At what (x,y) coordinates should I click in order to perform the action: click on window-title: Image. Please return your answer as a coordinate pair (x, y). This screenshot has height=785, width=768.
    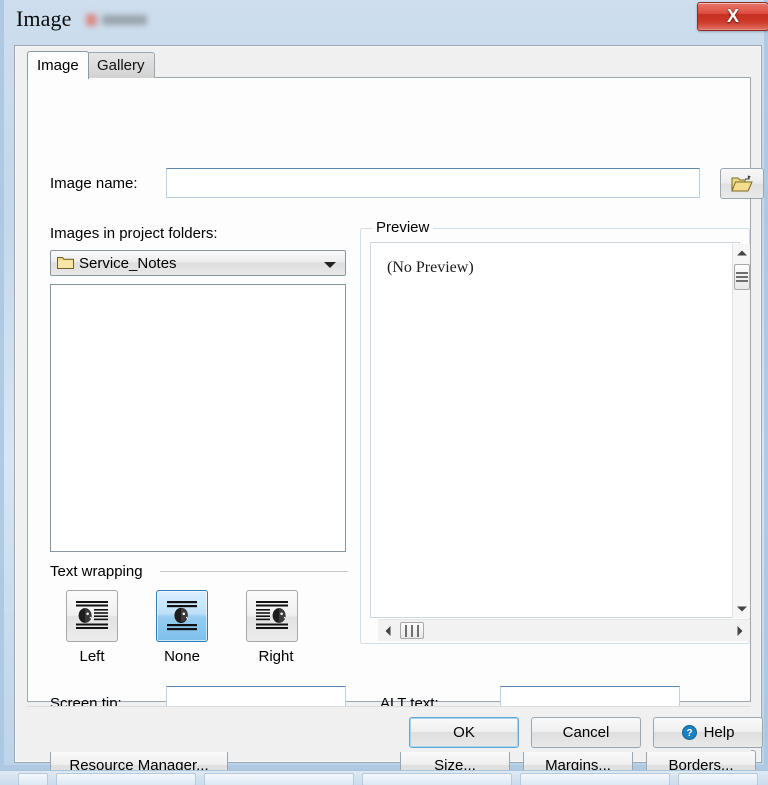
    Looking at the image, I should click on (44, 18).